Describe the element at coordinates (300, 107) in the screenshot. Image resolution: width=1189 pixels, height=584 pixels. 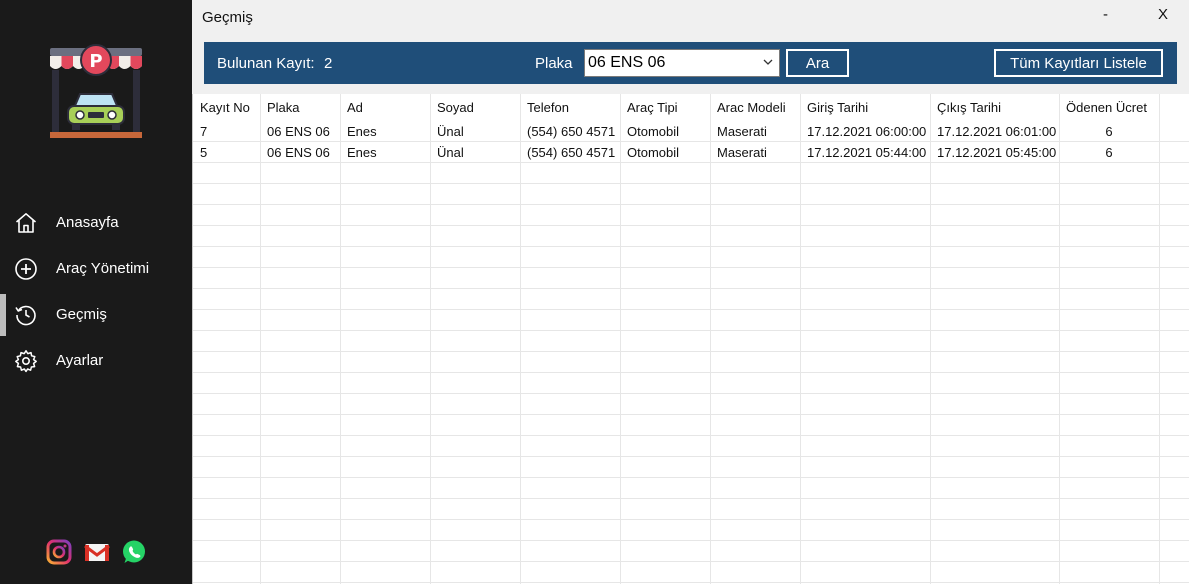
I see `column-header: Plaka` at that location.